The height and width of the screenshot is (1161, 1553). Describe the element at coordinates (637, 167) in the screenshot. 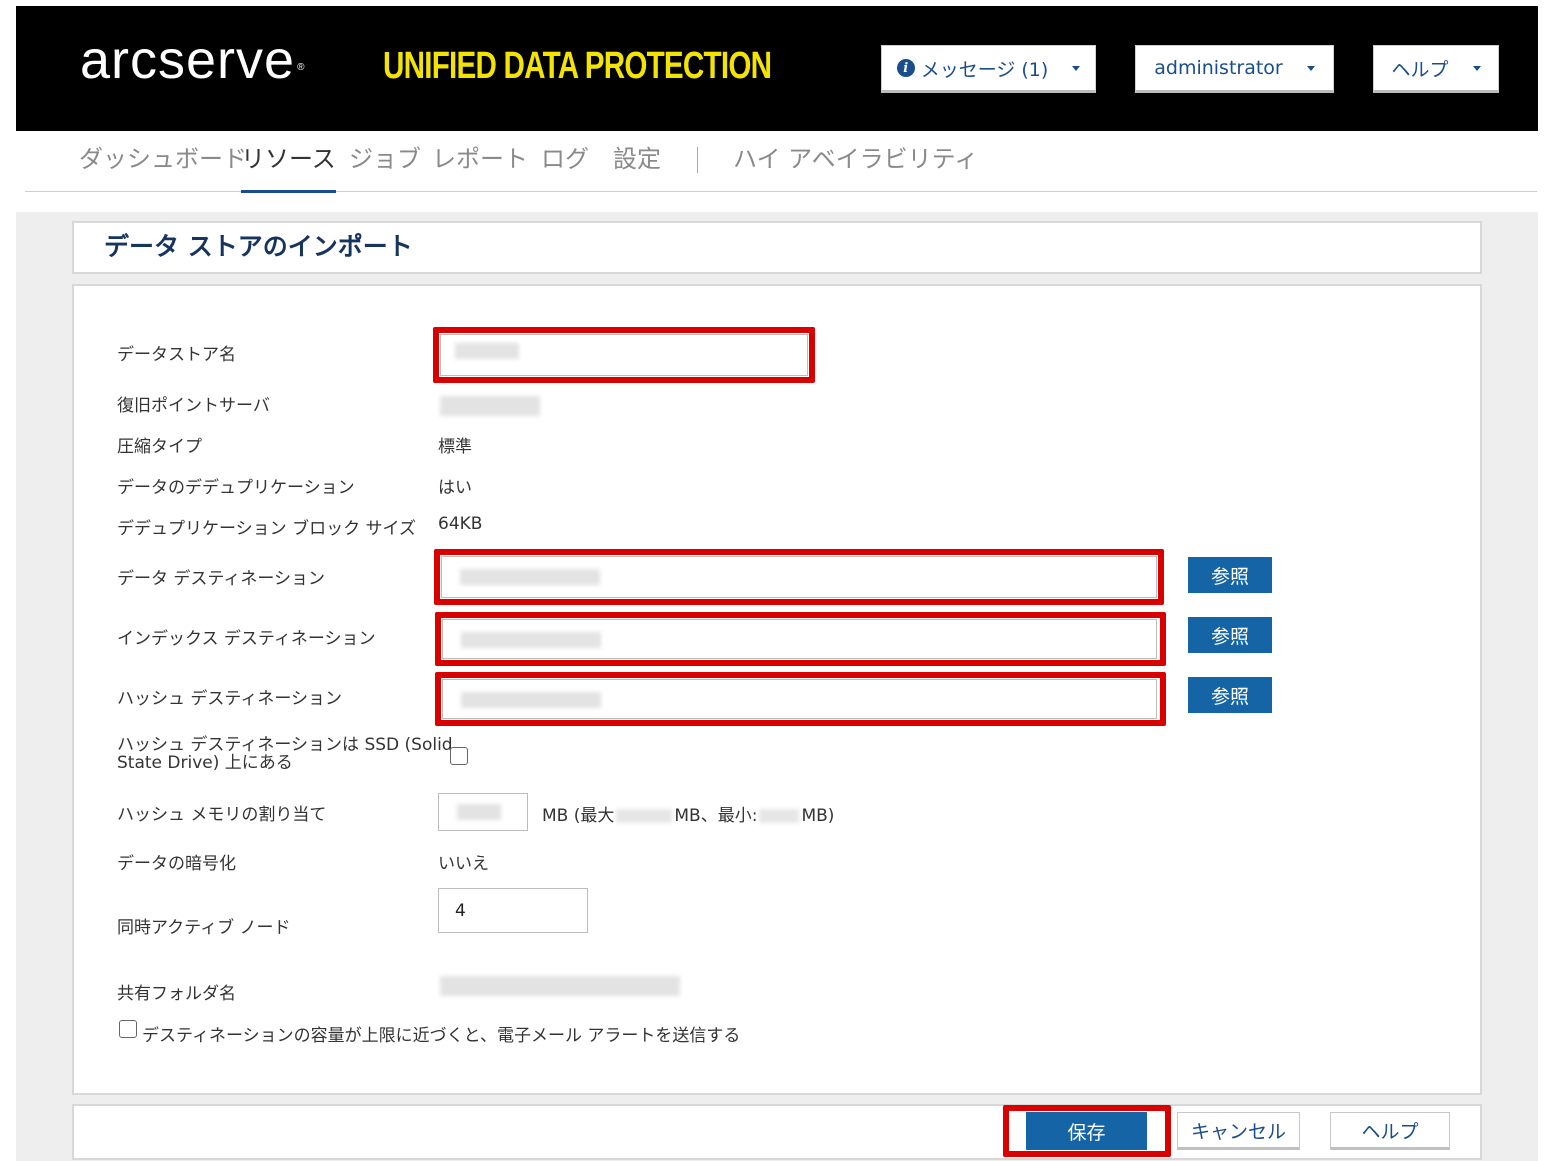

I see `nav-settings: 設定` at that location.